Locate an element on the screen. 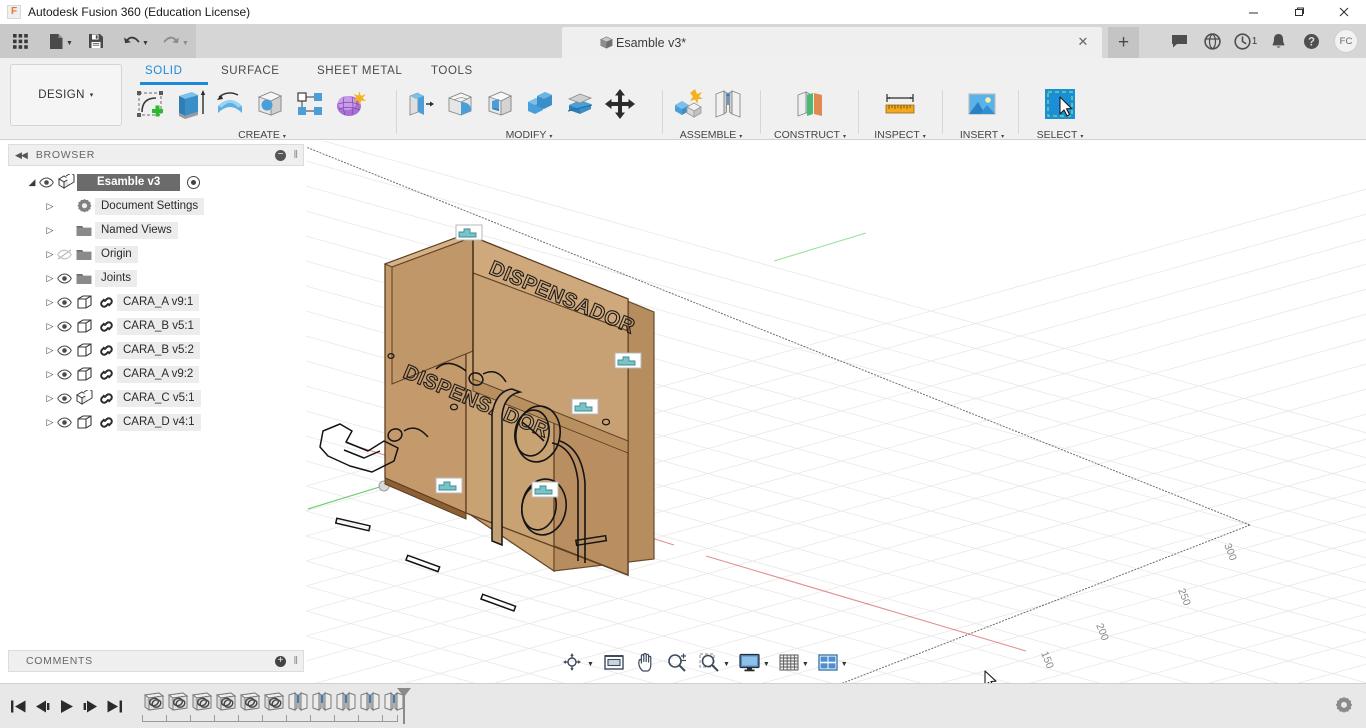  play-button is located at coordinates (66, 706).